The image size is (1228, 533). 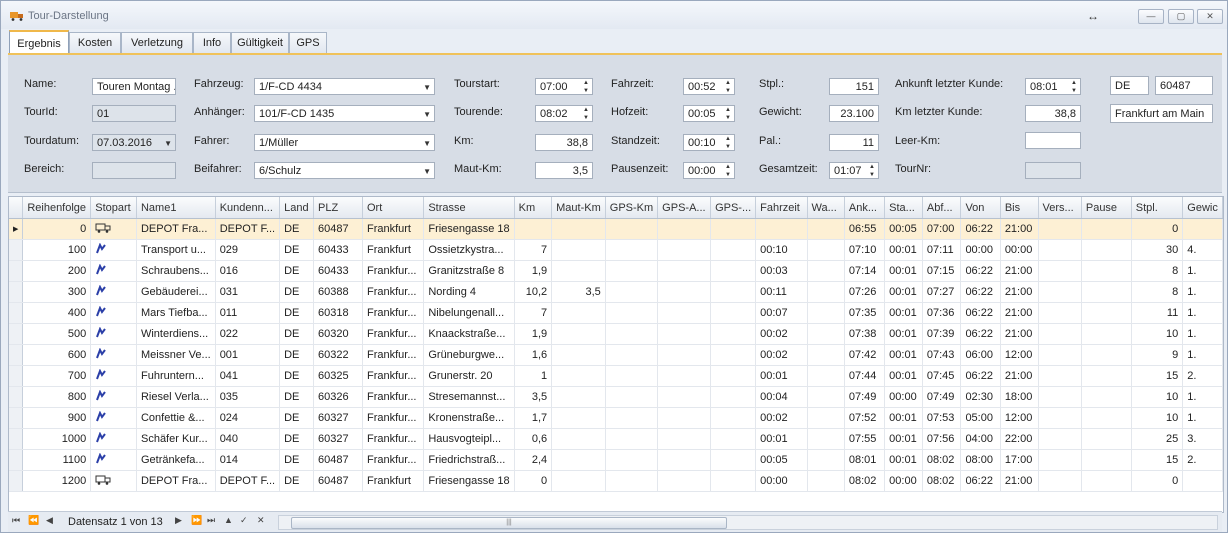 What do you see at coordinates (338, 250) in the screenshot?
I see `plz-cell: 60433` at bounding box center [338, 250].